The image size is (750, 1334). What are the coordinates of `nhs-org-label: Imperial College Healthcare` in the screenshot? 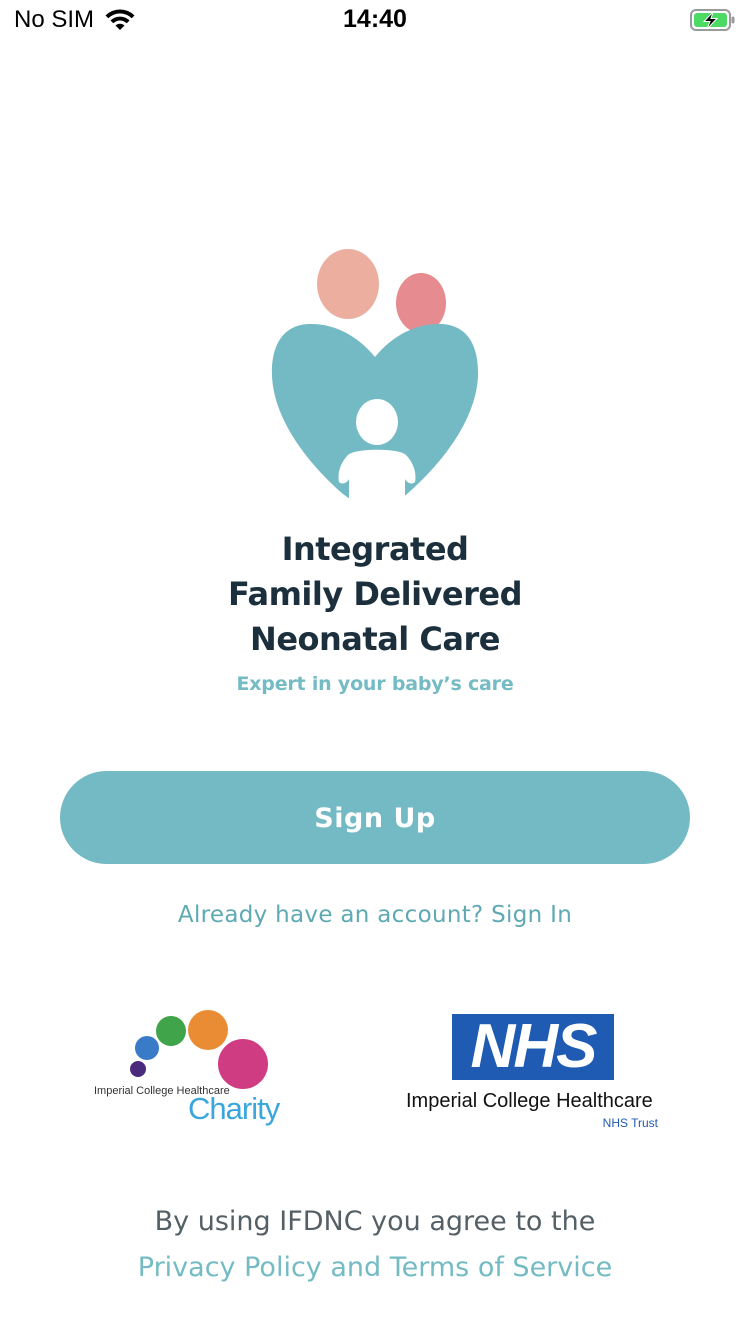 It's located at (529, 1101).